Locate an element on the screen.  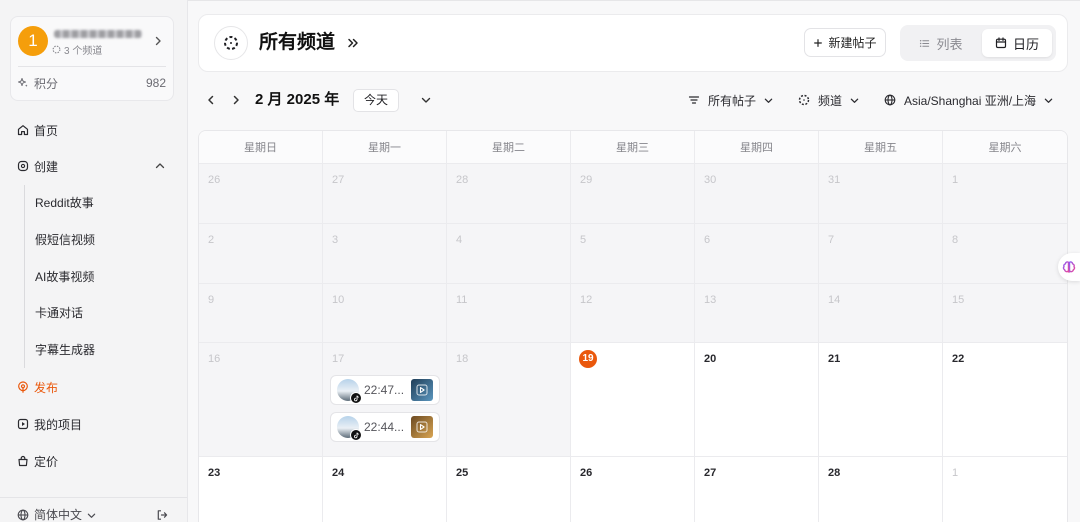
submenu-cartoon-dialogue: 卡通对话 is located at coordinates (100, 313).